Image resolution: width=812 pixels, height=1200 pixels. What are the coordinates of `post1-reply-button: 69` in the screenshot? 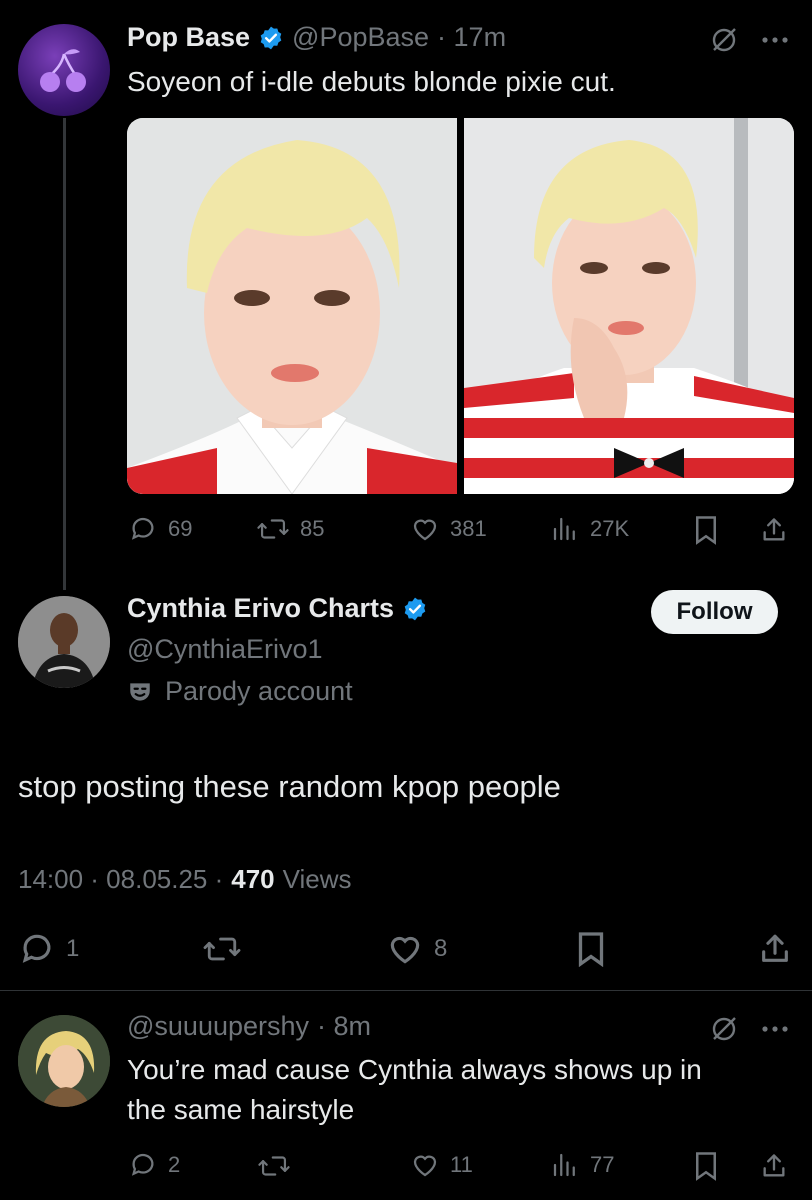 It's located at (160, 529).